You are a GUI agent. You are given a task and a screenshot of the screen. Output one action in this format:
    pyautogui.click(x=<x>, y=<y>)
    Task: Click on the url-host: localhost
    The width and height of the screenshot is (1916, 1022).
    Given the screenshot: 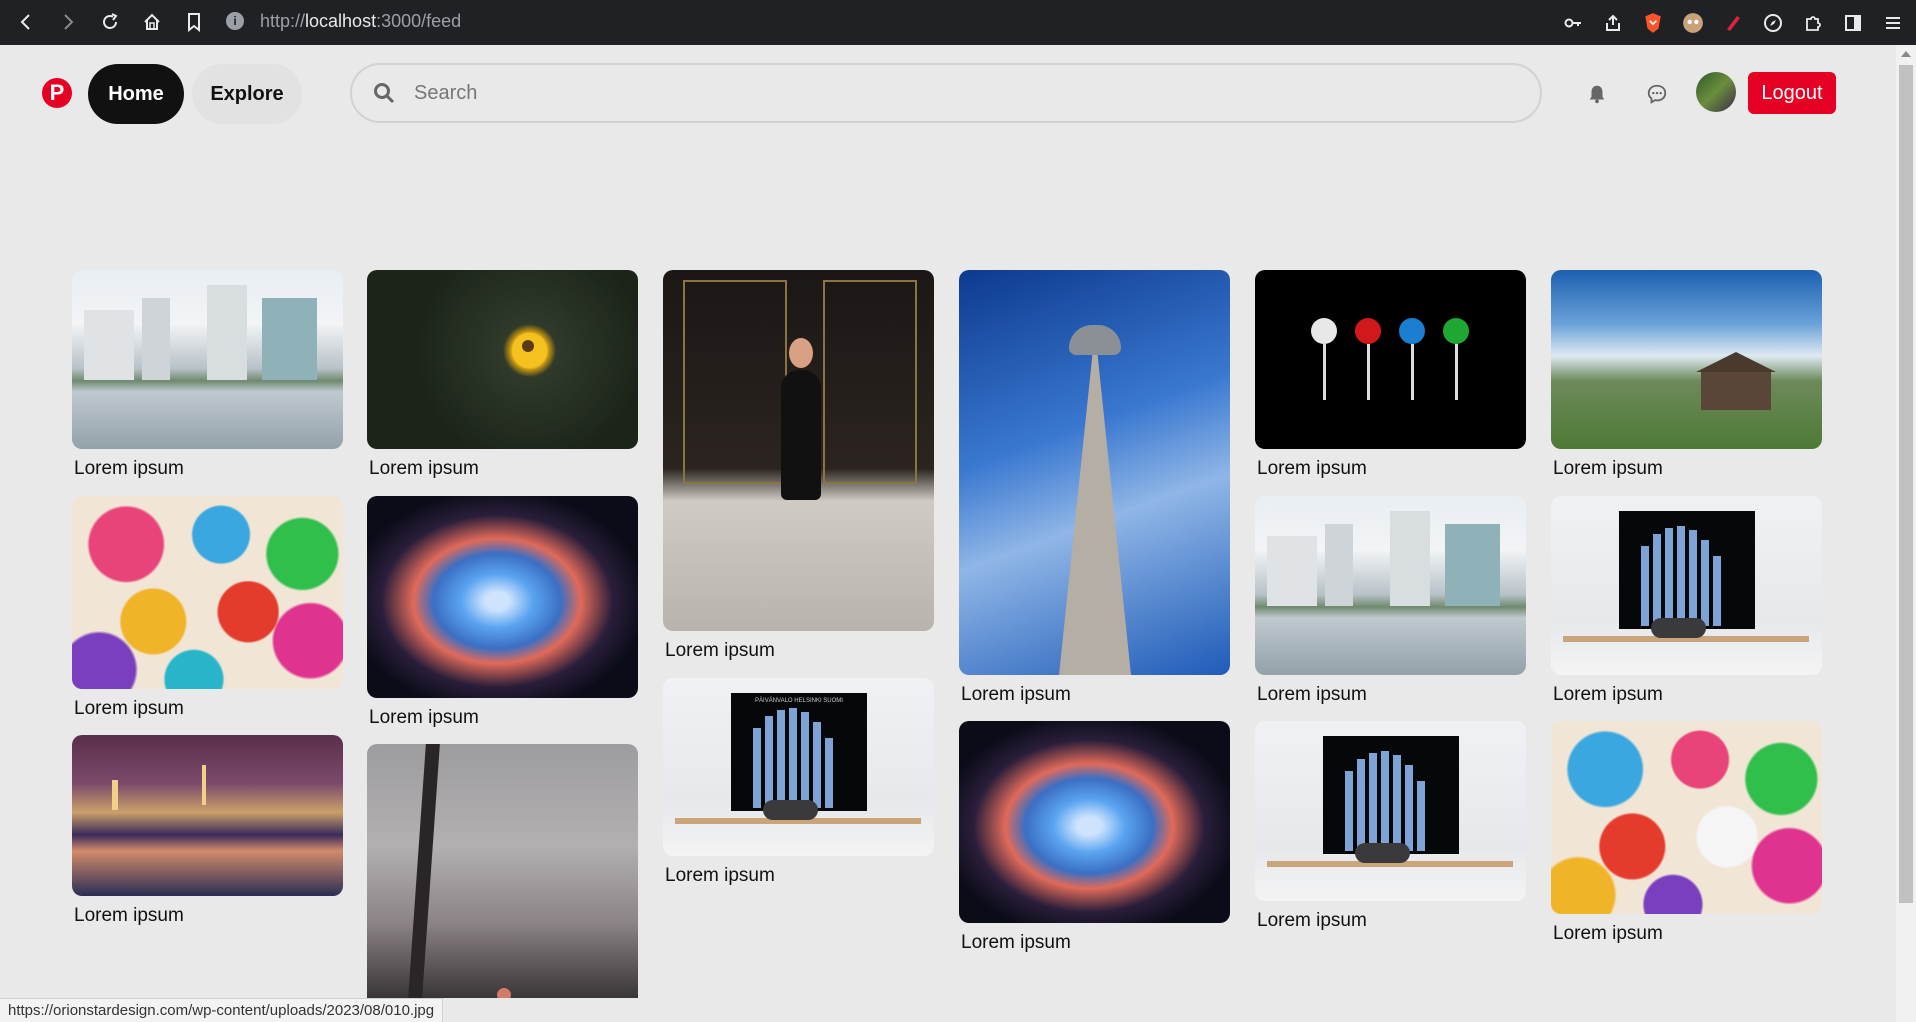 What is the action you would take?
    pyautogui.click(x=341, y=20)
    